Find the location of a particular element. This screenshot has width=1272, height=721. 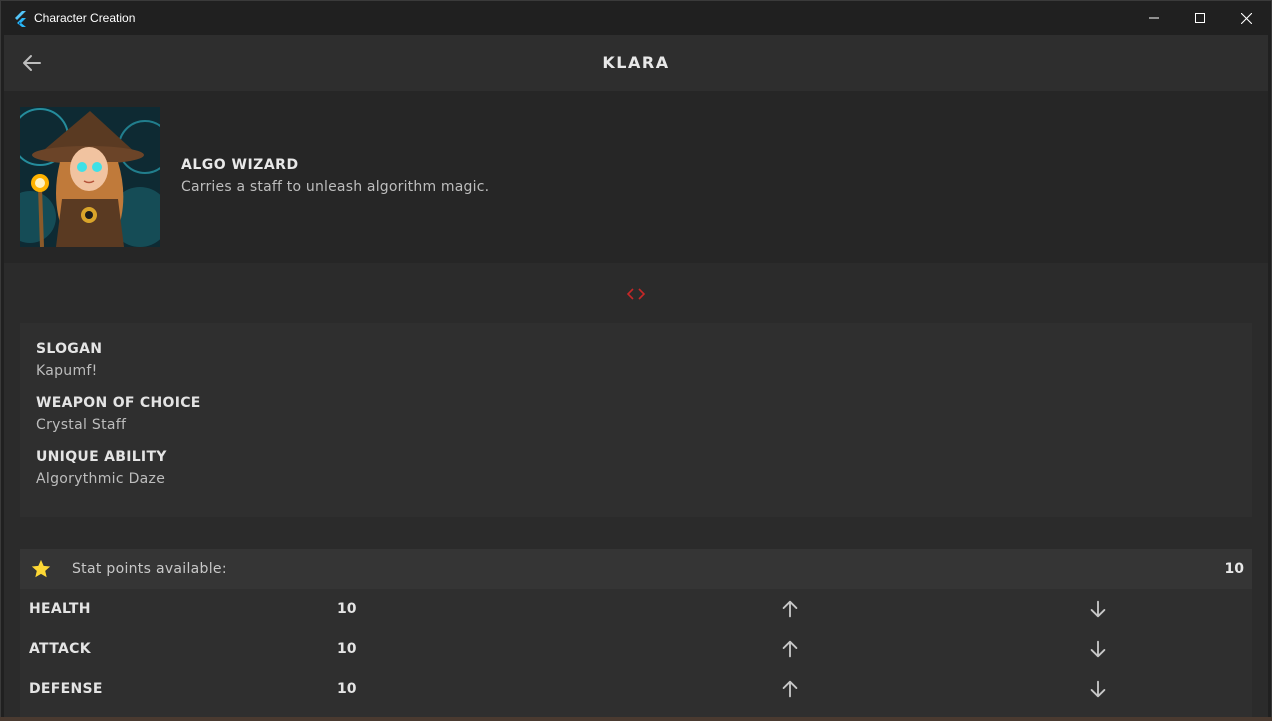

star-icon is located at coordinates (41, 568).